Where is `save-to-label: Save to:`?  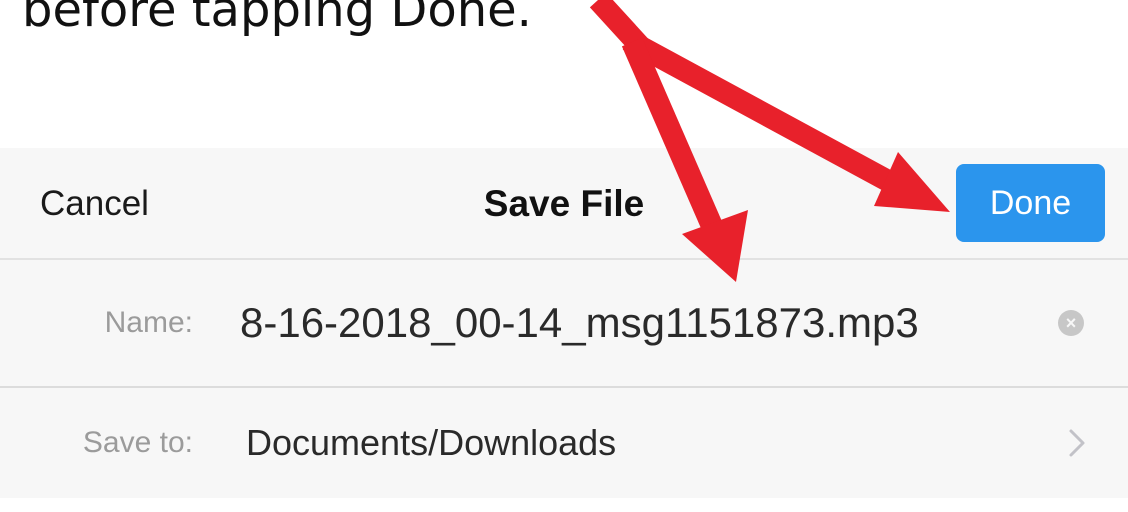
save-to-label: Save to: is located at coordinates (137, 442).